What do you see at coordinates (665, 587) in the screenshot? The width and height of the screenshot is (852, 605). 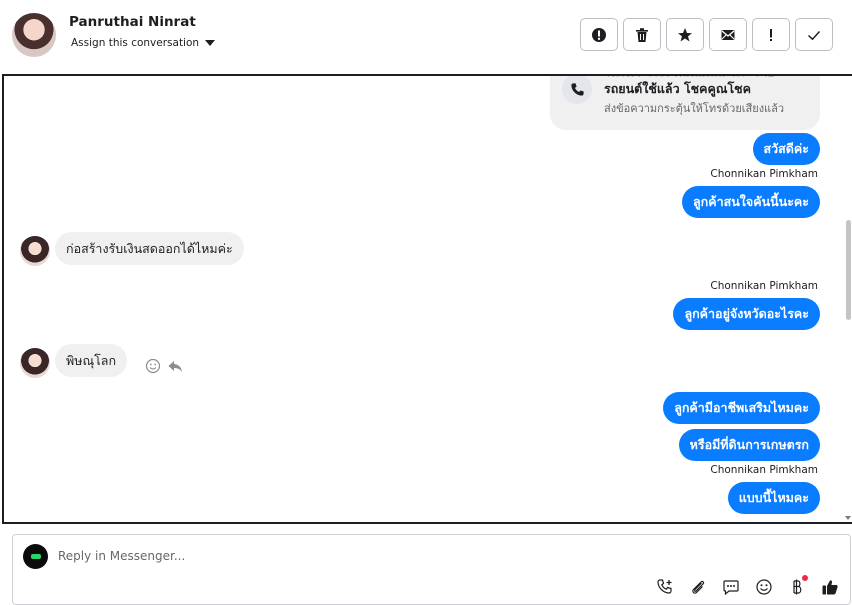 I see `call-add-icon` at bounding box center [665, 587].